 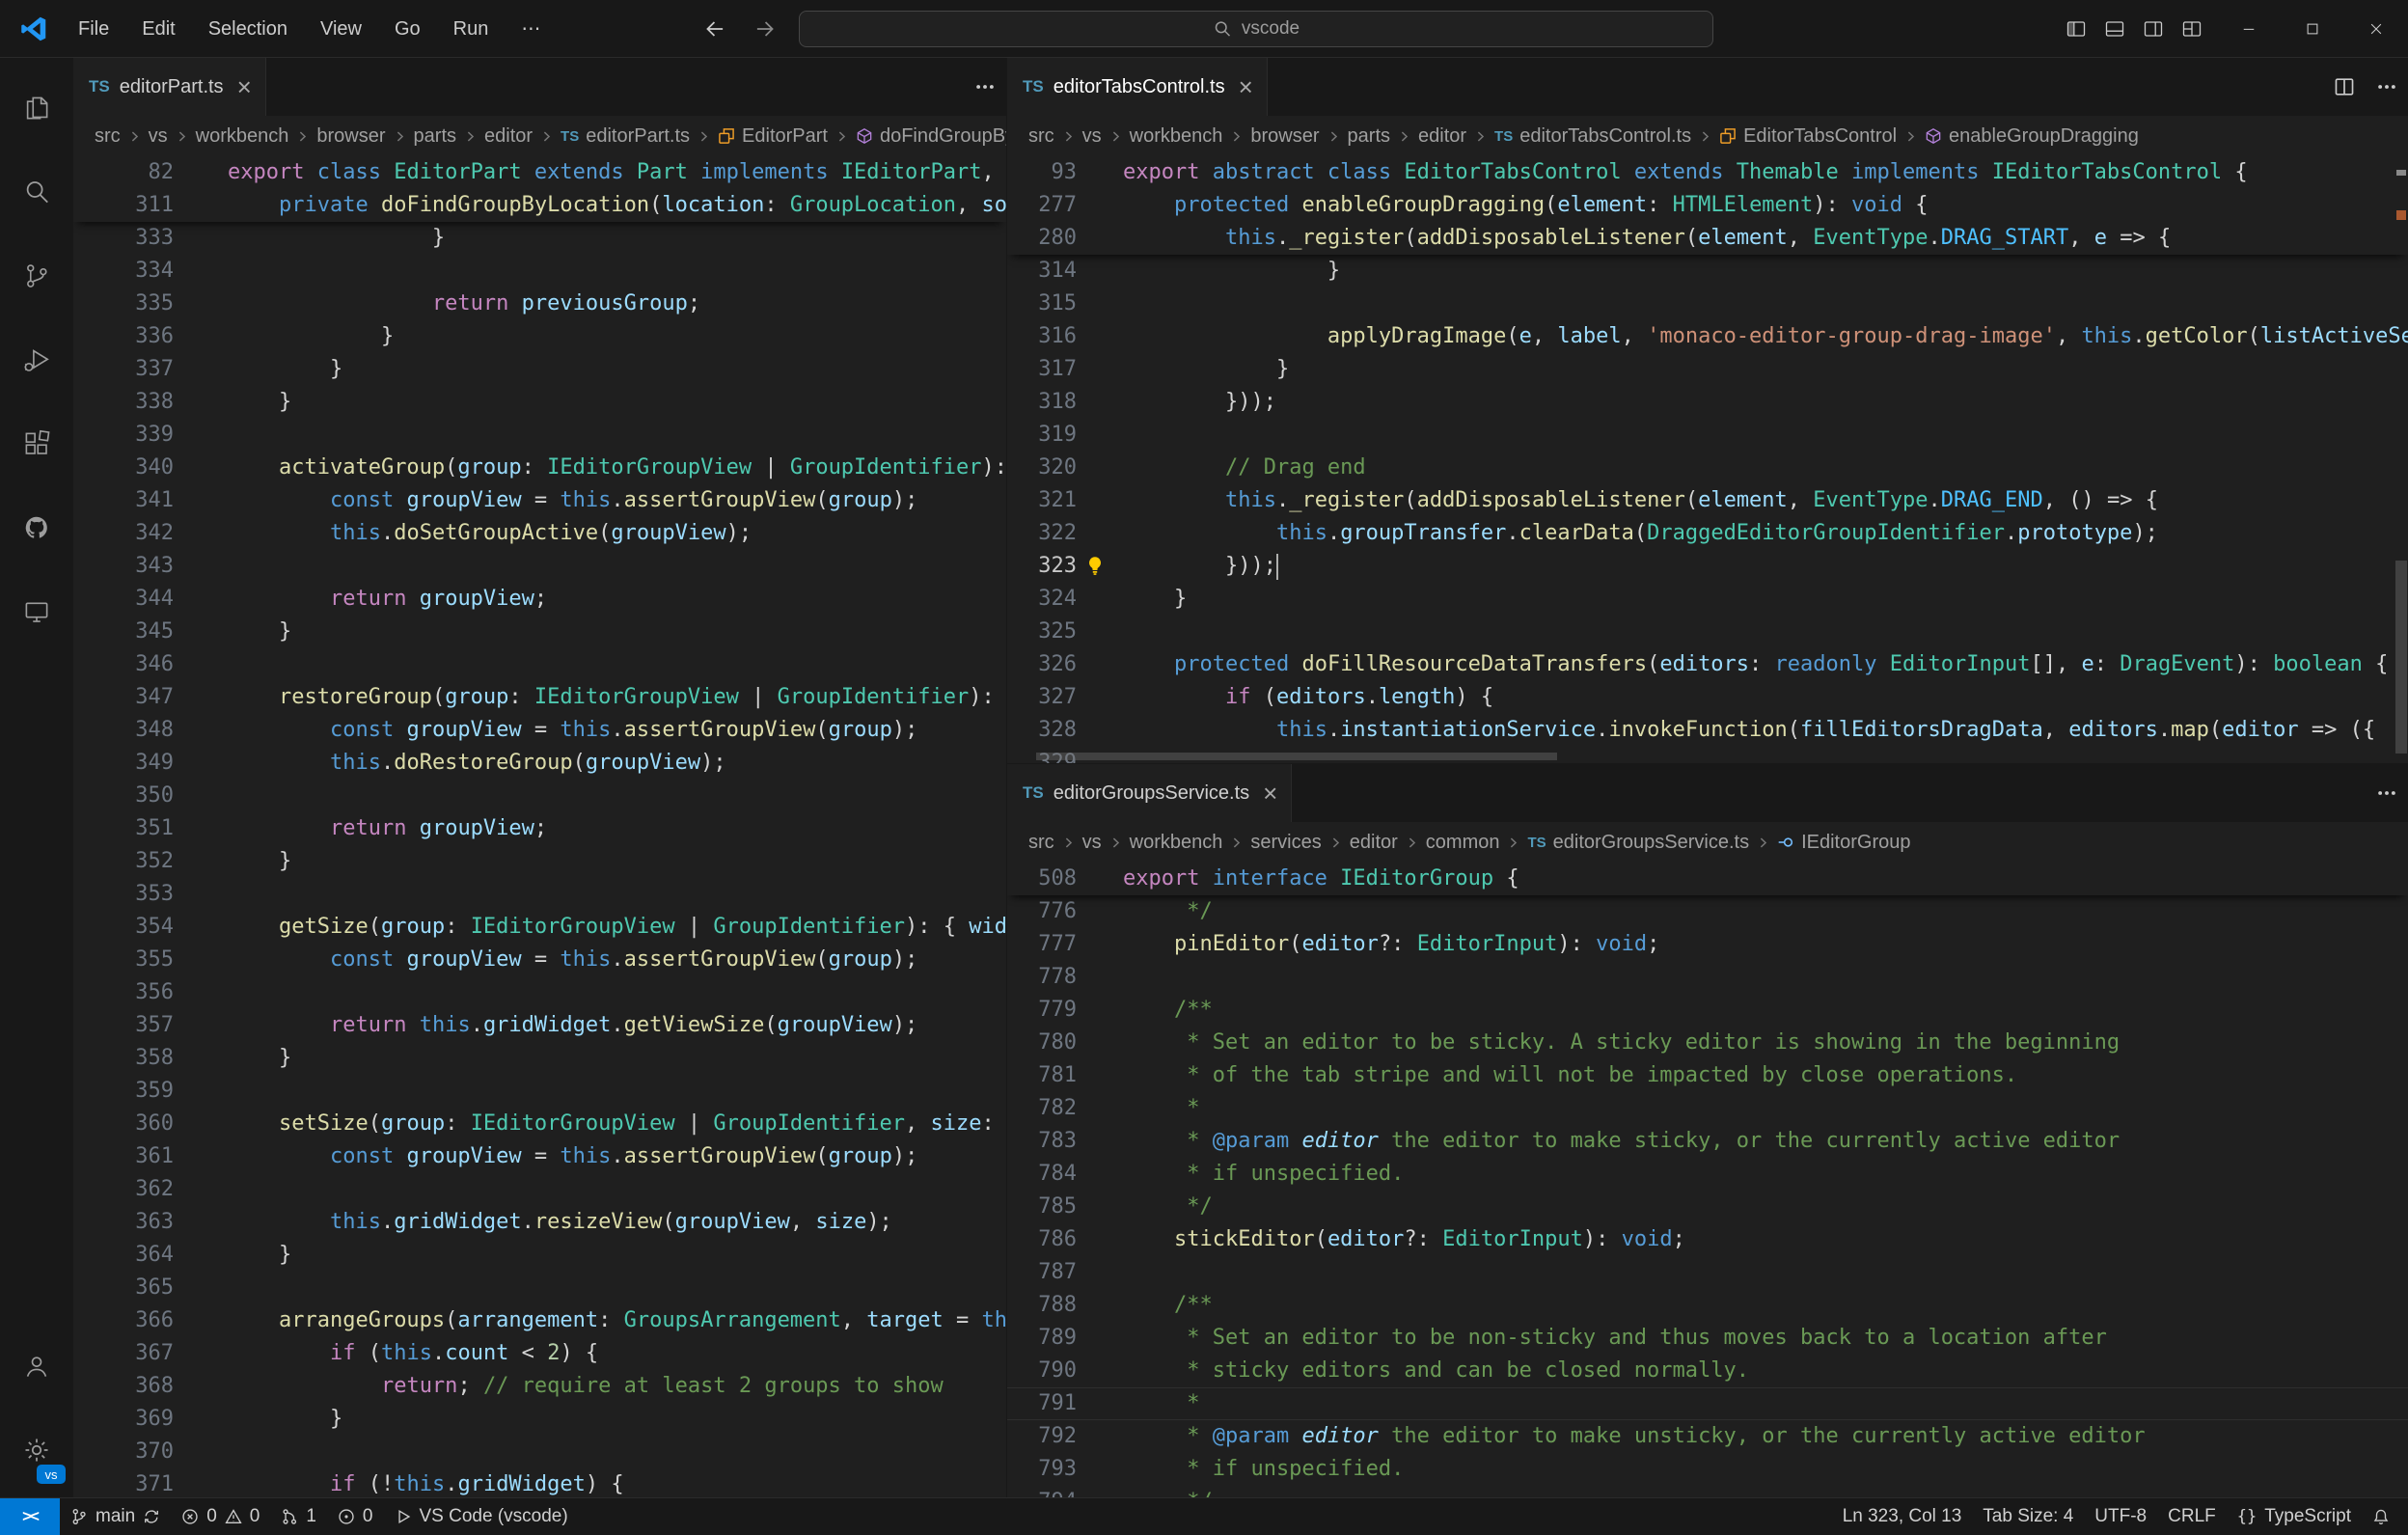 What do you see at coordinates (123, 271) in the screenshot?
I see `line-number: 334` at bounding box center [123, 271].